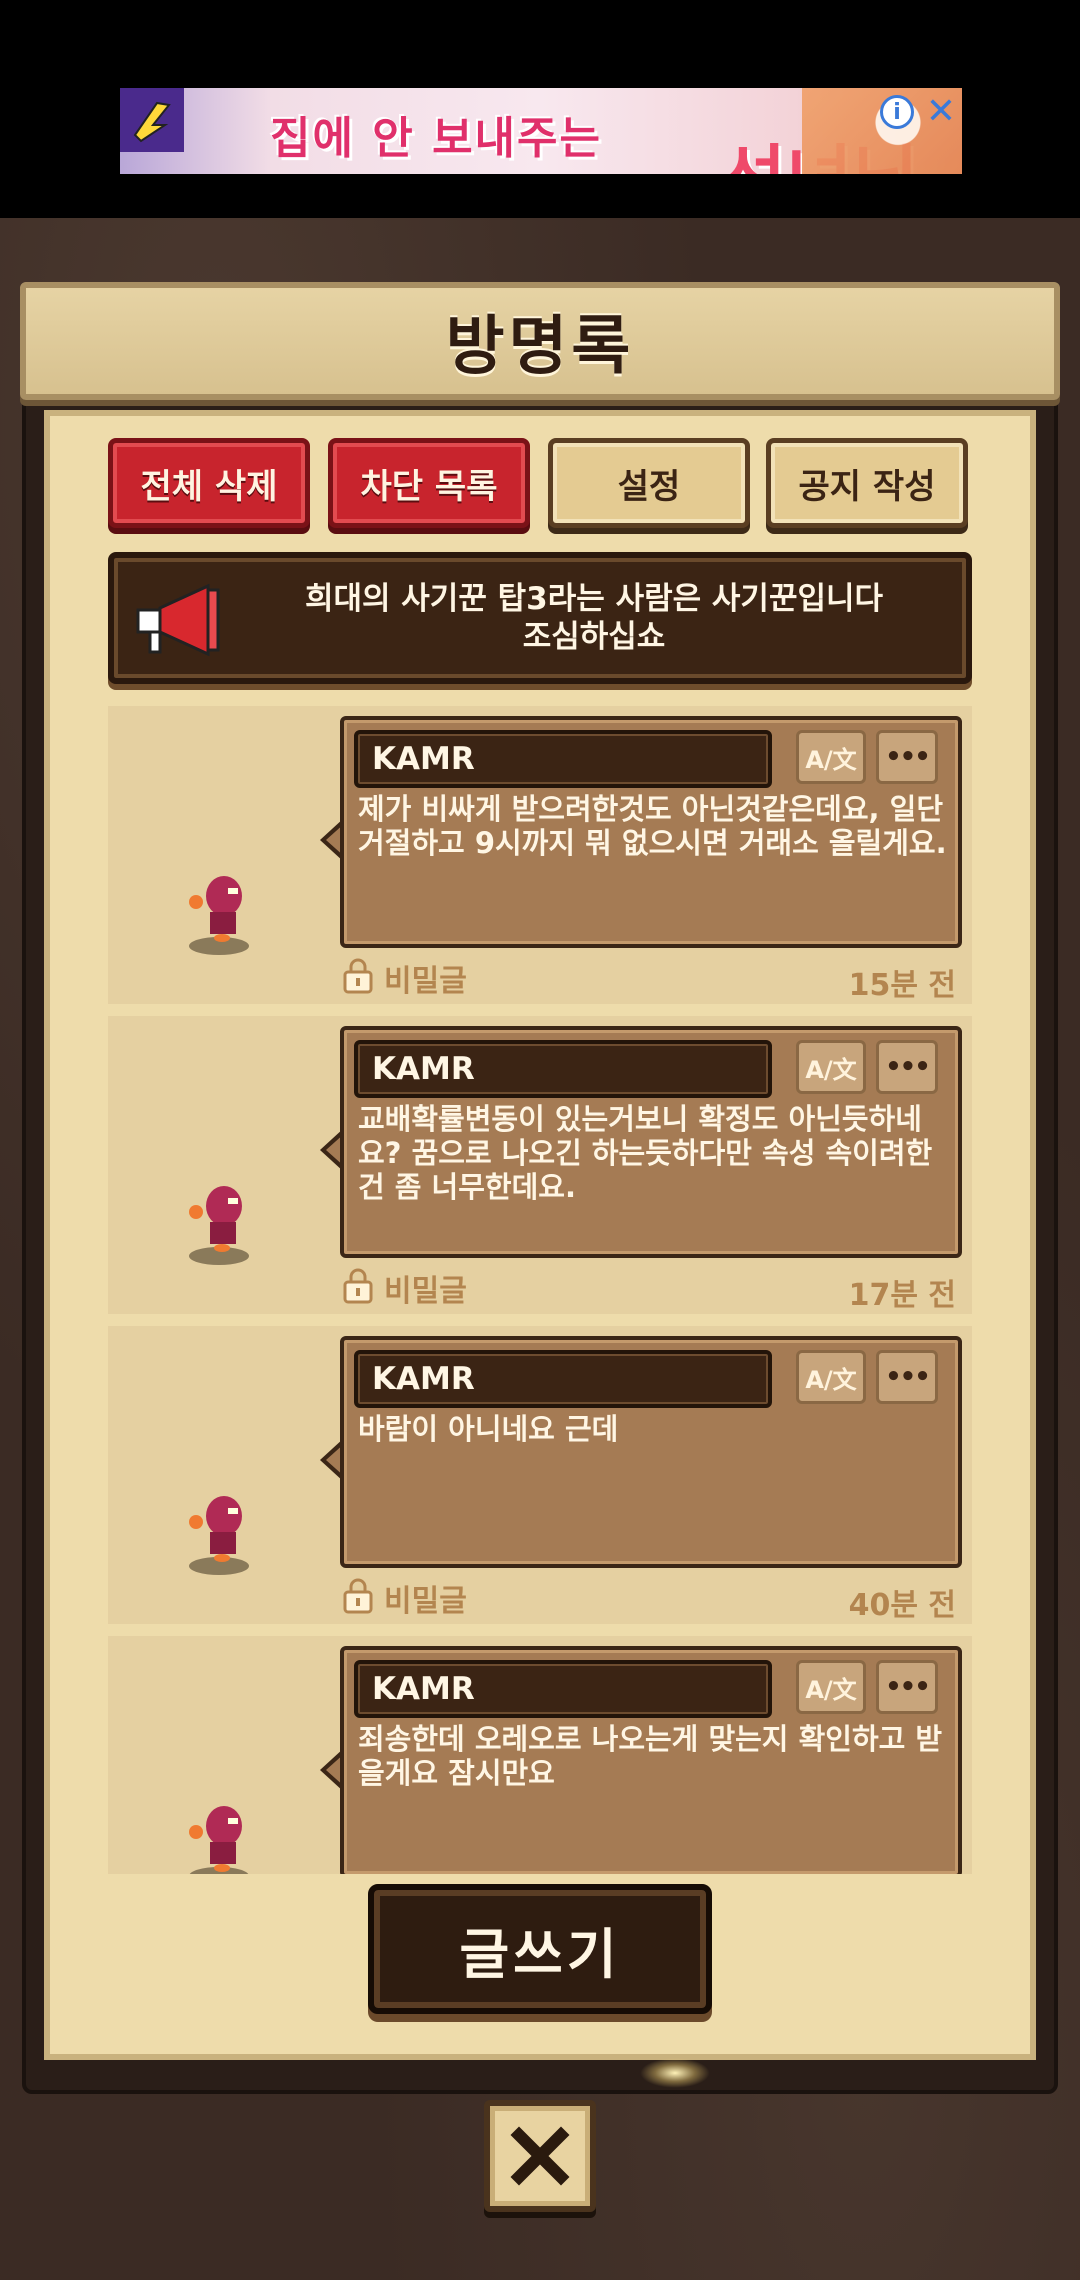  I want to click on list-item: KAMR A/文 ••• 바람이 아니네요 근데 비밀글 40분 전, so click(540, 1475).